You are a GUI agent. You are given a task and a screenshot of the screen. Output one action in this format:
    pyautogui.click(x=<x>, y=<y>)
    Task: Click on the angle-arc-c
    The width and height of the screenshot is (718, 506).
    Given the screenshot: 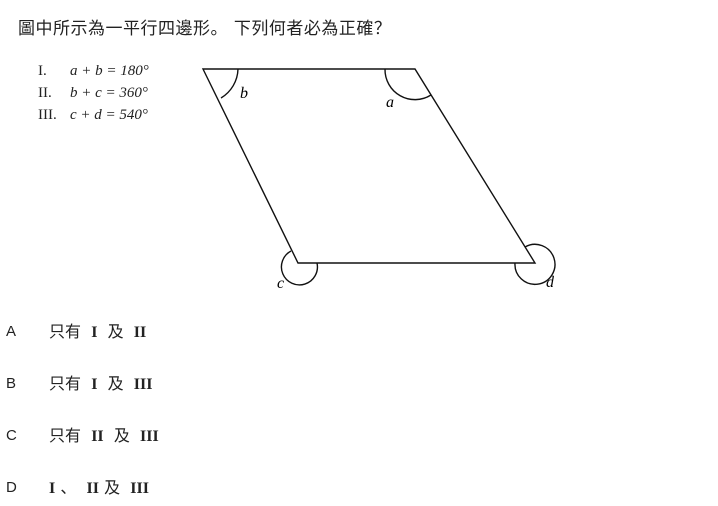 What is the action you would take?
    pyautogui.click(x=299, y=268)
    